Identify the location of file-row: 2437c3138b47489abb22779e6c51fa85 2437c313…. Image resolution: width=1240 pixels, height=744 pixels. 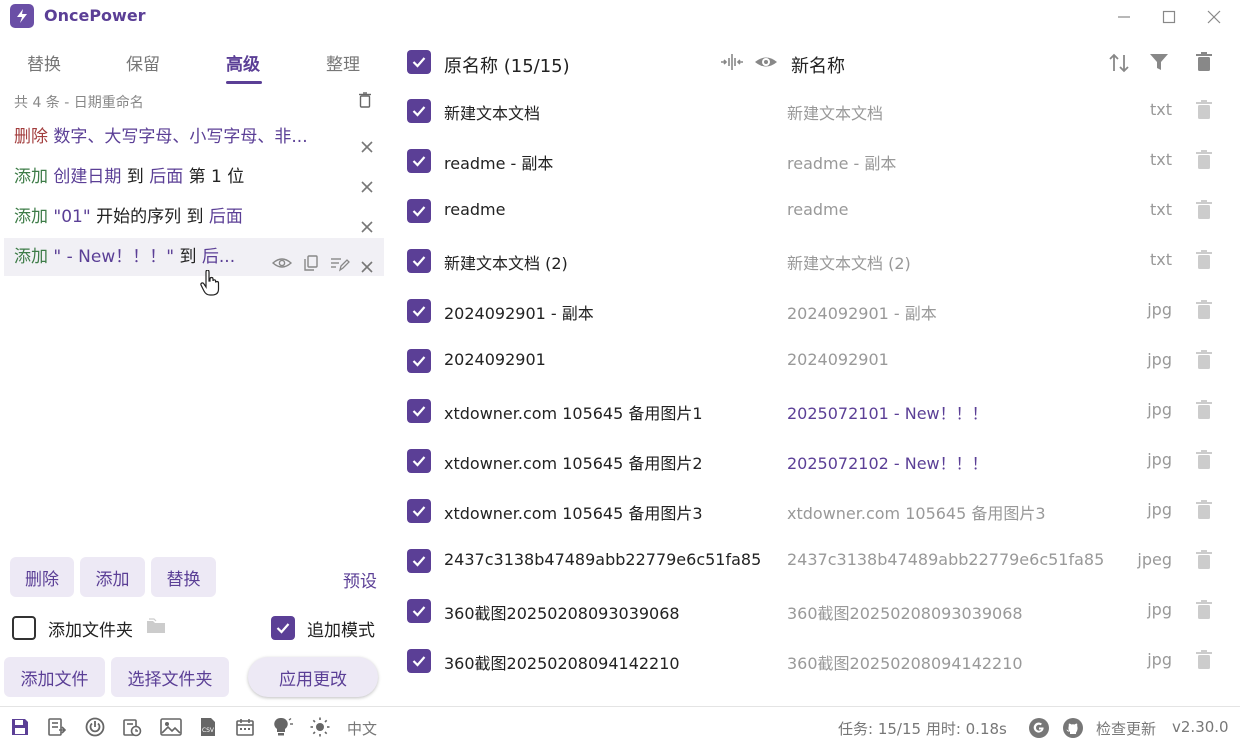
(818, 561).